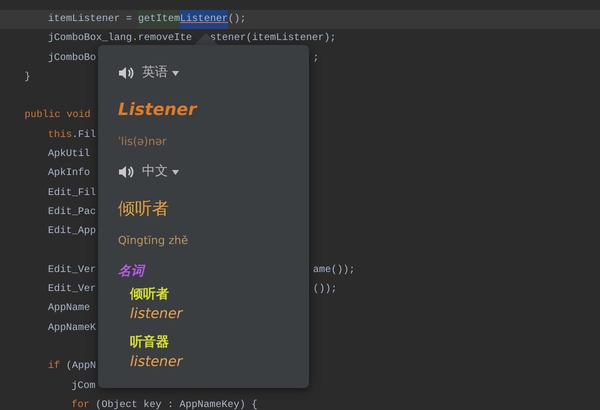 The height and width of the screenshot is (410, 600). Describe the element at coordinates (237, 19) in the screenshot. I see `code-text: ();` at that location.